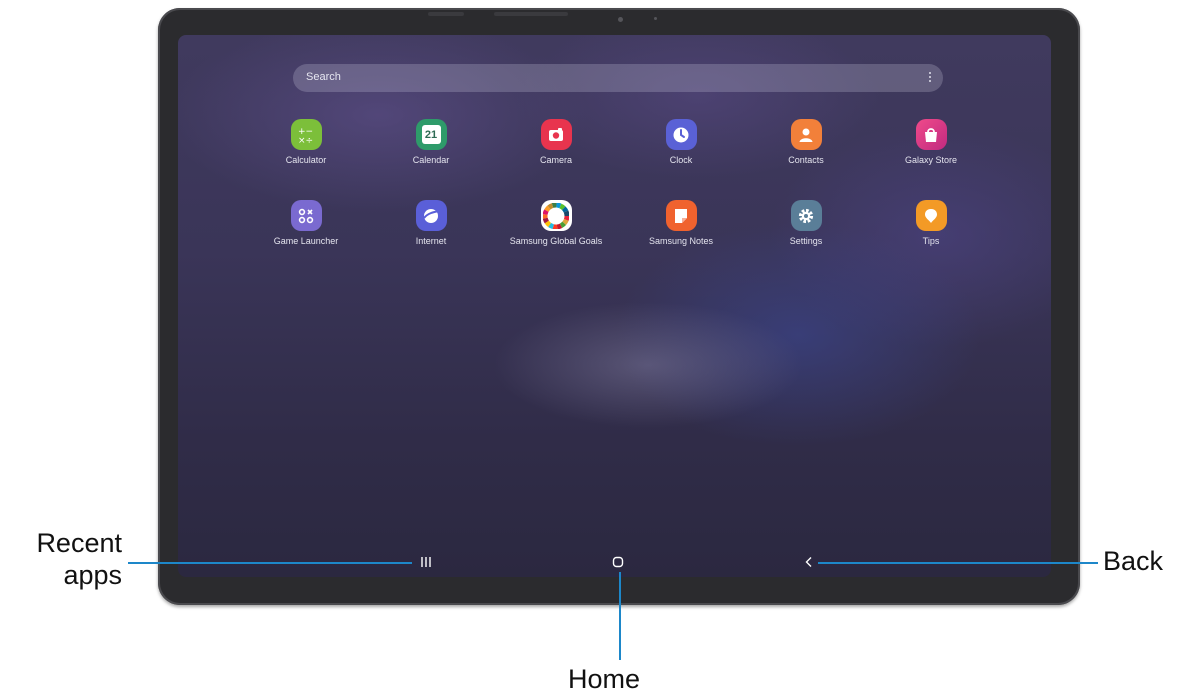  Describe the element at coordinates (931, 134) in the screenshot. I see `galaxy-store-icon` at that location.